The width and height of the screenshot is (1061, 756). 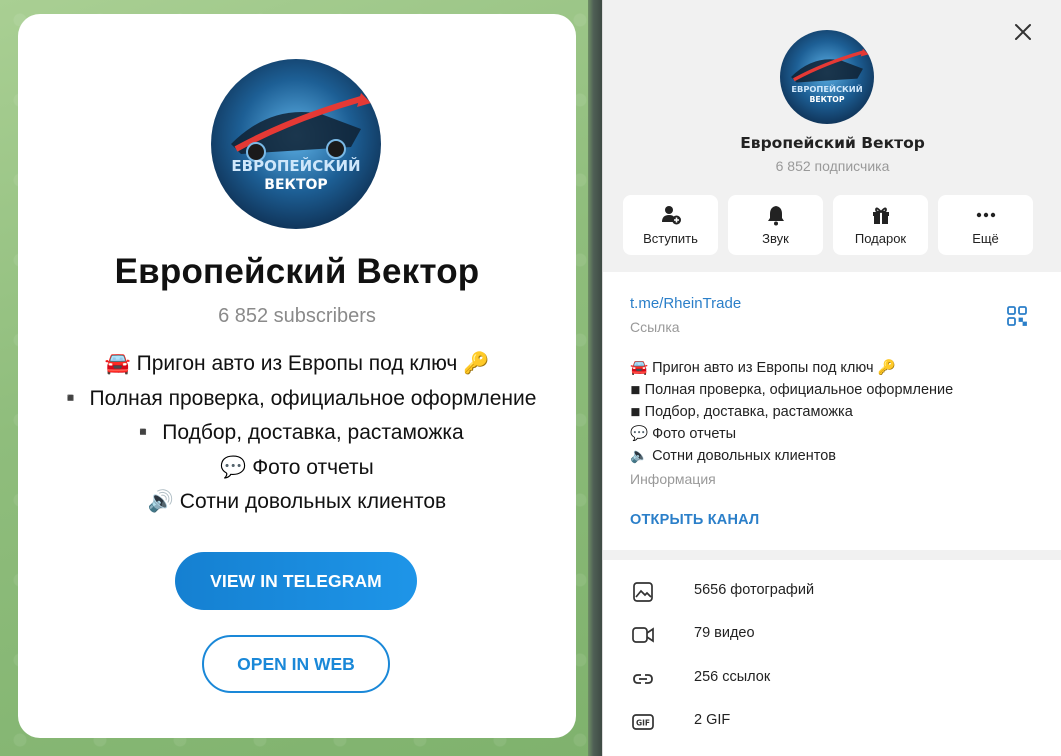 I want to click on bell-icon, so click(x=775, y=215).